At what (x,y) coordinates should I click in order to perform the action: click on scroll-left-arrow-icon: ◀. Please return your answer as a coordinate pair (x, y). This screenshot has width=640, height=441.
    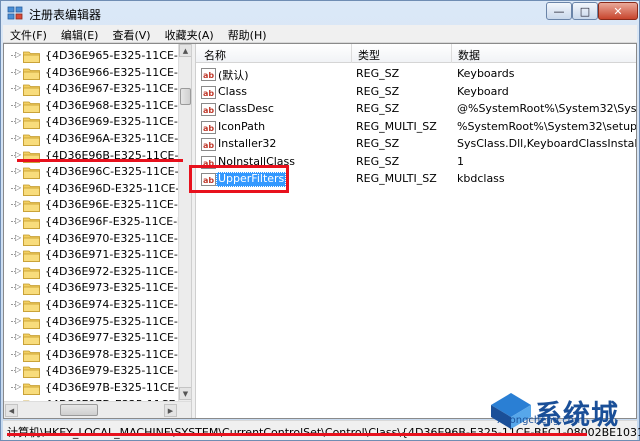
    Looking at the image, I should click on (11, 410).